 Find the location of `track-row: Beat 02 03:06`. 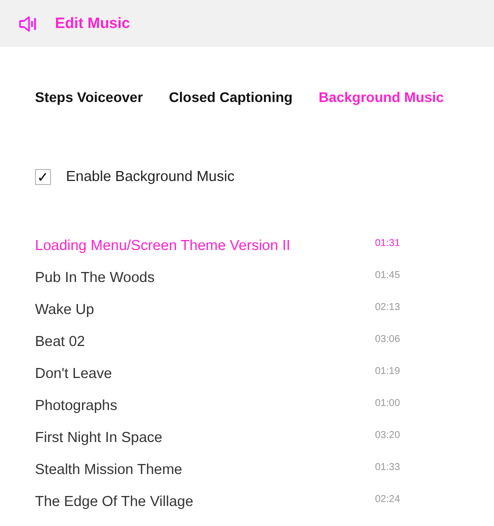

track-row: Beat 02 03:06 is located at coordinates (264, 342).